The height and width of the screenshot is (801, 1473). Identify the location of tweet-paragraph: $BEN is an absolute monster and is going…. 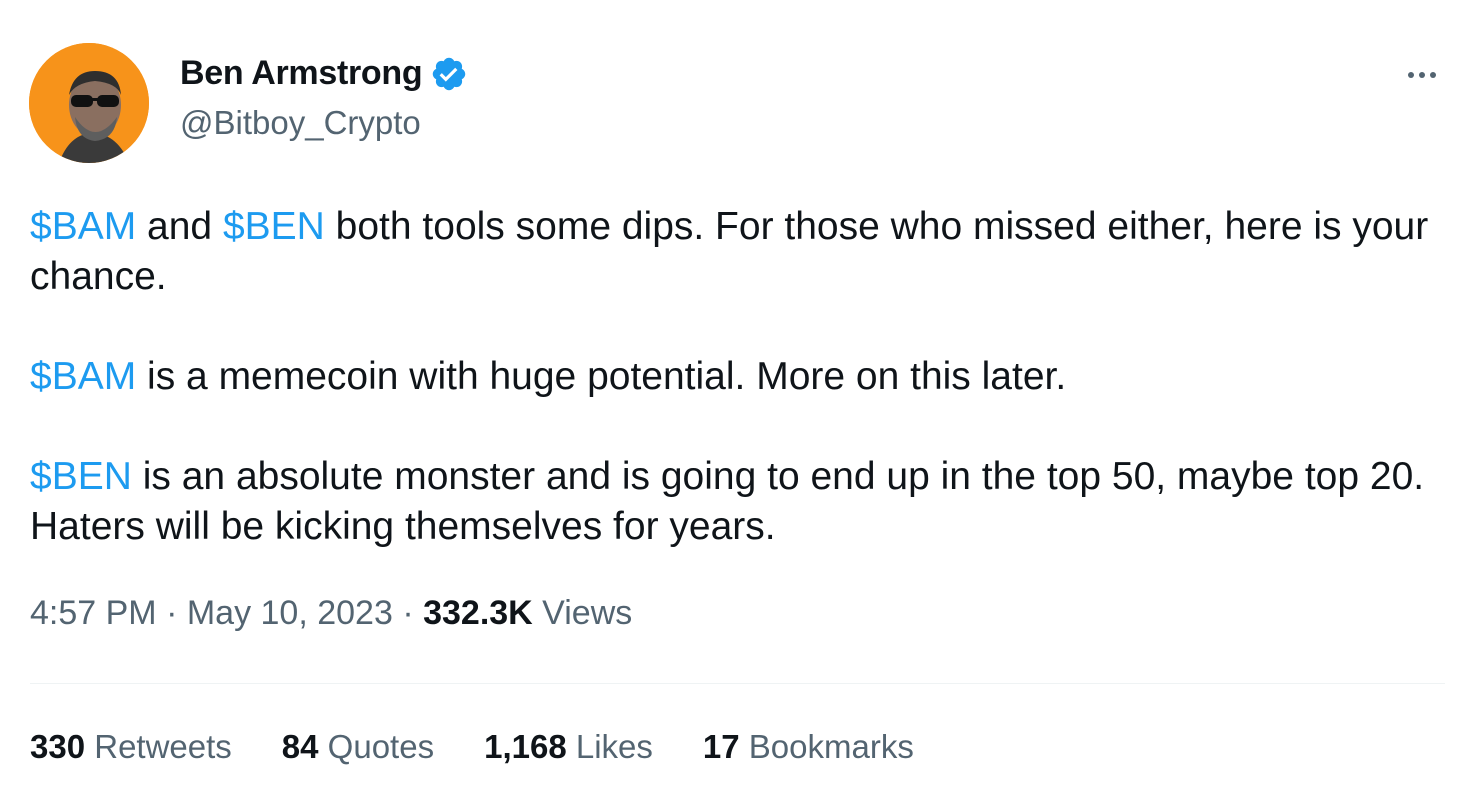
(740, 502).